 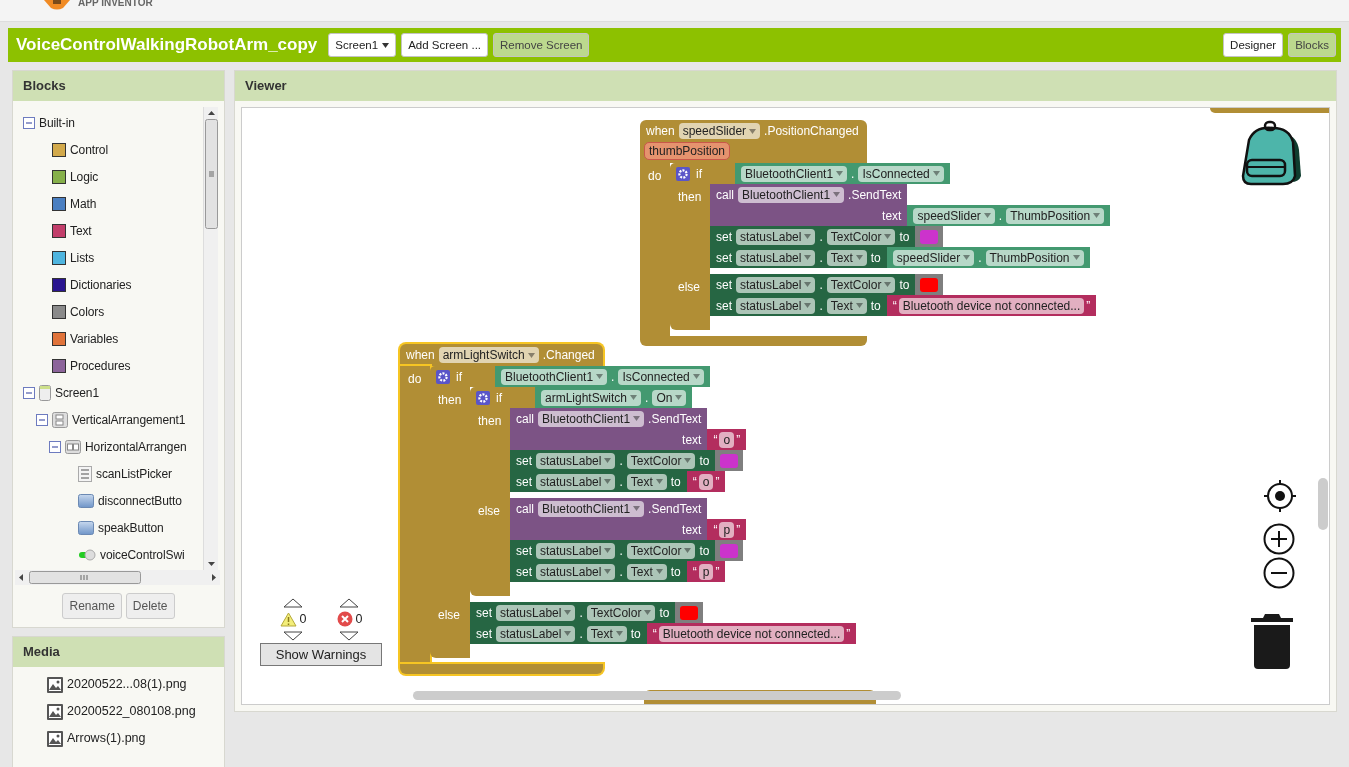 I want to click on panel-button: Rename, so click(x=92, y=606).